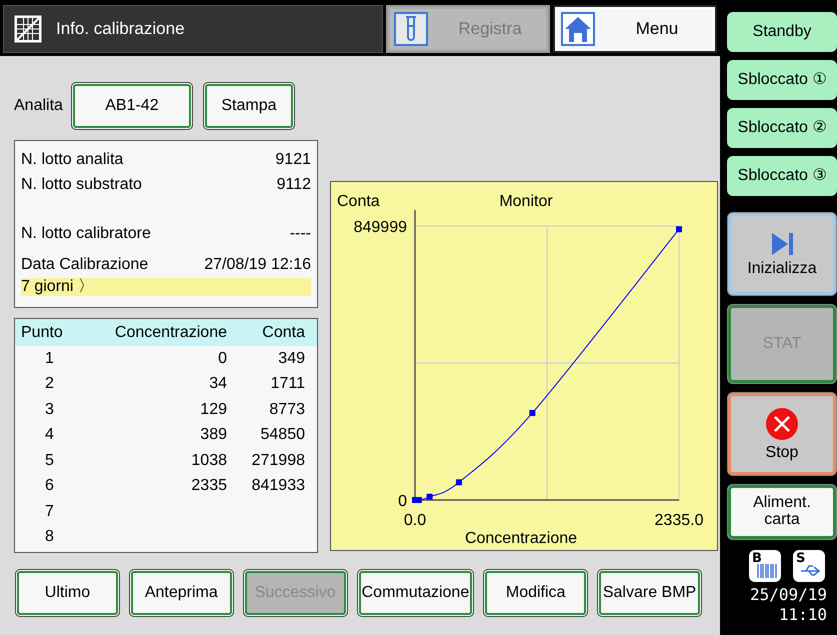 This screenshot has height=635, width=837. What do you see at coordinates (72, 159) in the screenshot?
I see `info-label: N. lotto analita` at bounding box center [72, 159].